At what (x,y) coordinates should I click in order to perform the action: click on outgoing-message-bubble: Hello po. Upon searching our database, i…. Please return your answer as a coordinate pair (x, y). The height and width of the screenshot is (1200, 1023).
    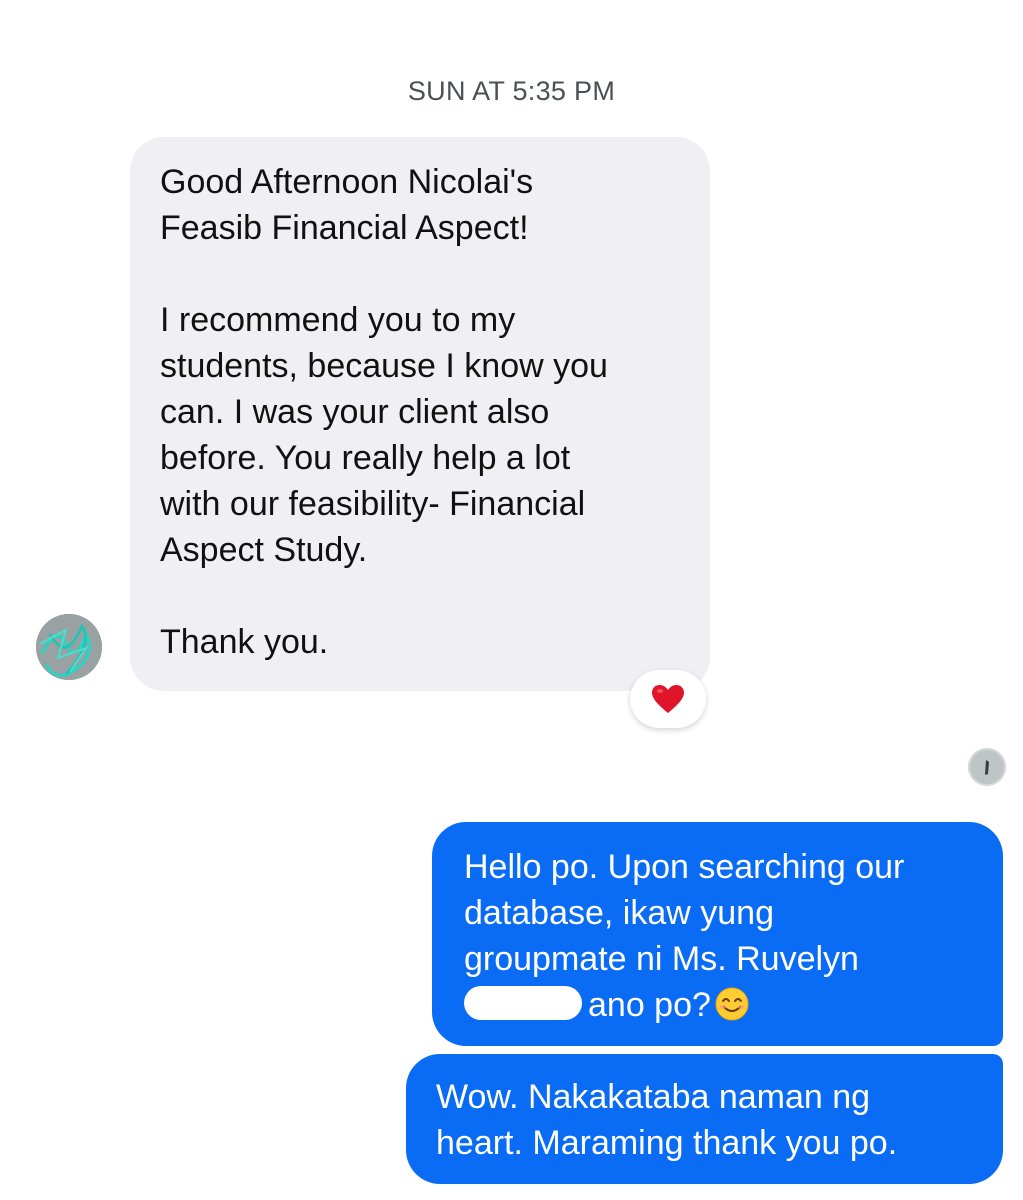
    Looking at the image, I should click on (717, 934).